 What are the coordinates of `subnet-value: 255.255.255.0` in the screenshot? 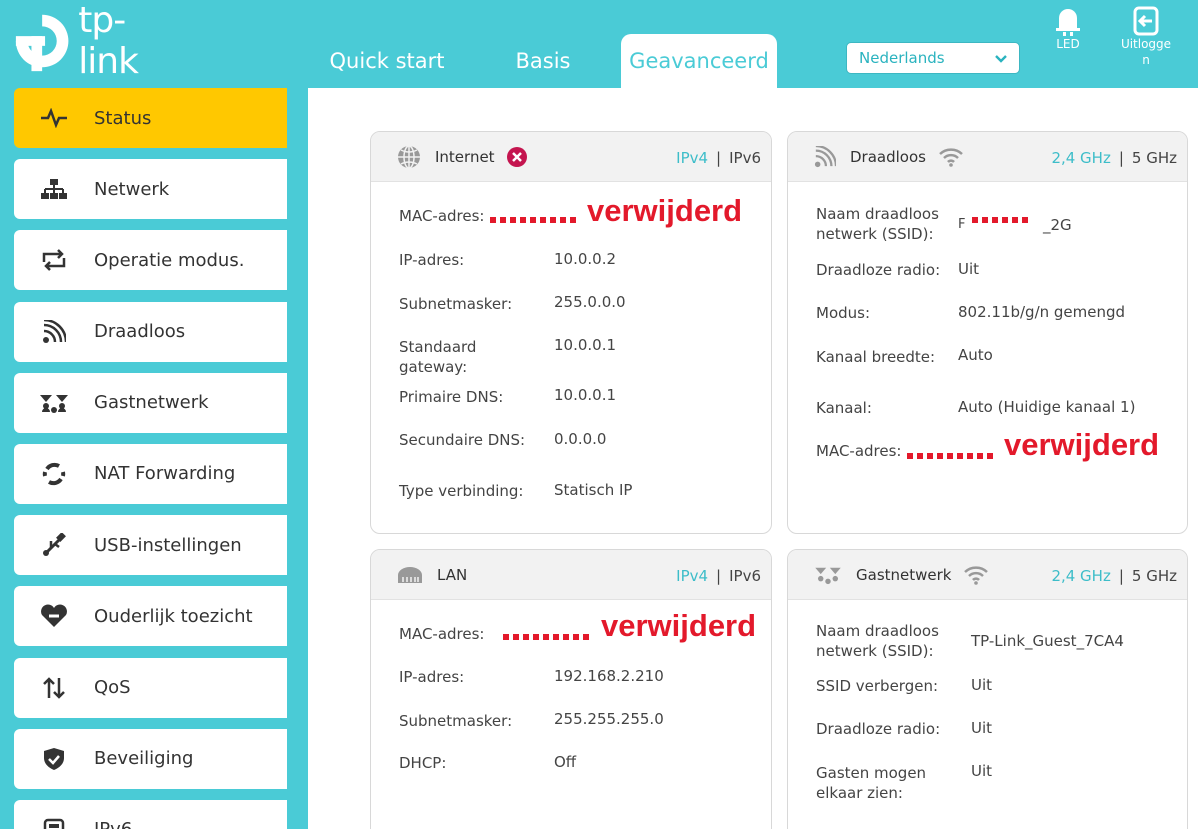 It's located at (609, 719).